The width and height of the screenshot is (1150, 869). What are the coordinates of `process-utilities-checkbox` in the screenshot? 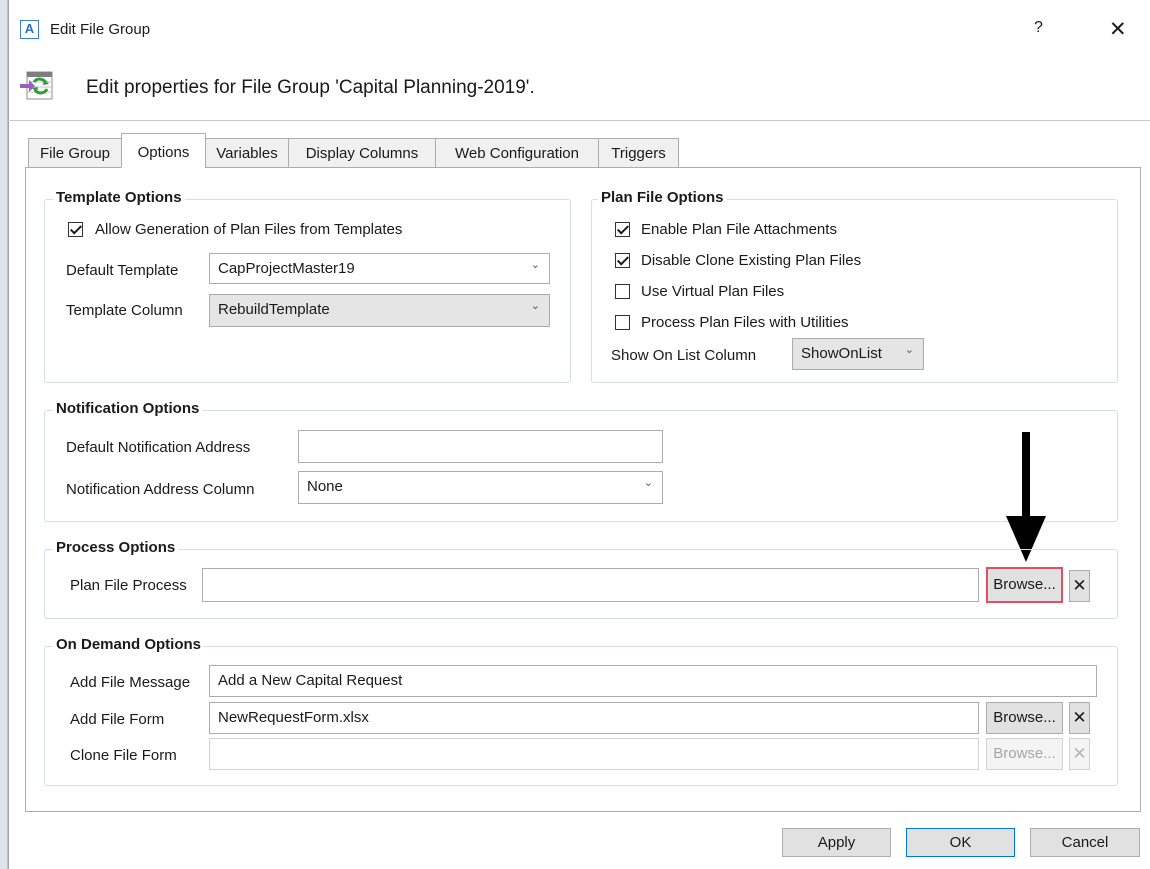 It's located at (622, 322).